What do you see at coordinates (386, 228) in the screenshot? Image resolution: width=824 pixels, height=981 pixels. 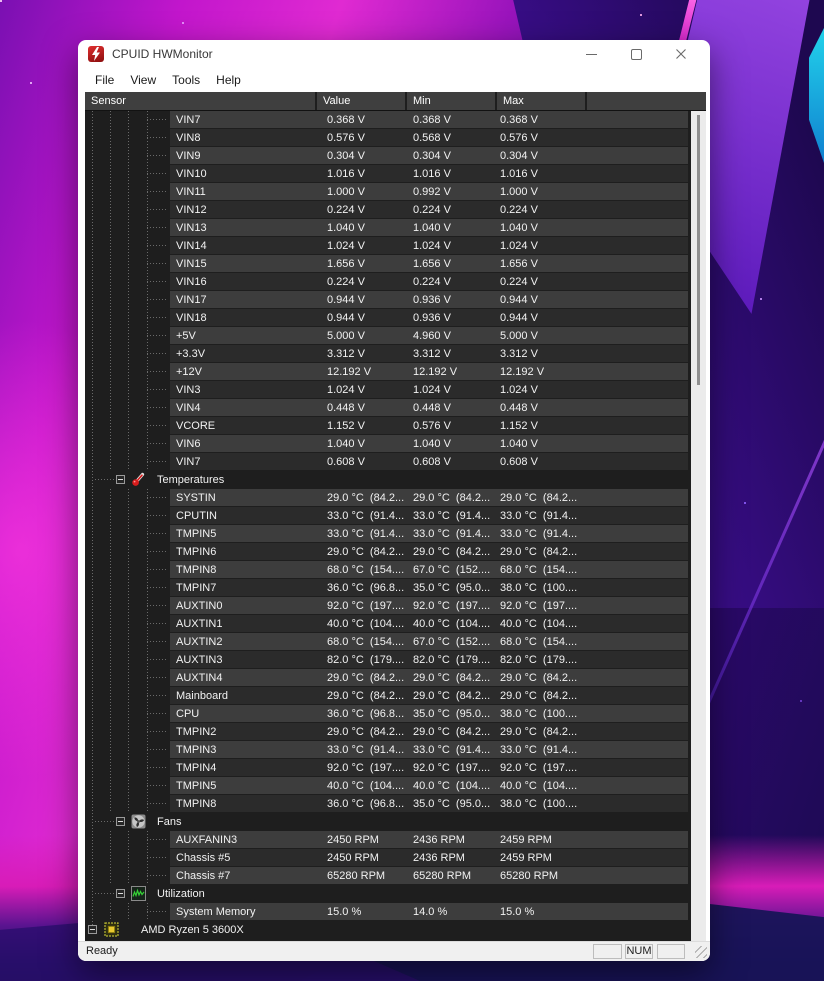 I see `table-row: VIN13 1.040 V 1.040 V 1.040 V` at bounding box center [386, 228].